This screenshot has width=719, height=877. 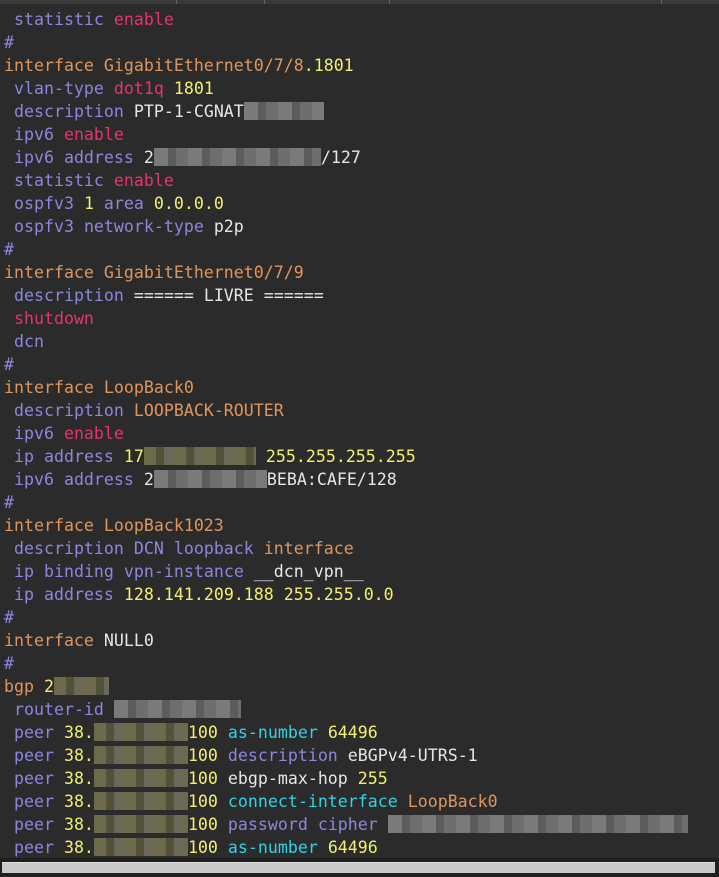 I want to click on config-line: ipv6 enable, so click(x=344, y=134).